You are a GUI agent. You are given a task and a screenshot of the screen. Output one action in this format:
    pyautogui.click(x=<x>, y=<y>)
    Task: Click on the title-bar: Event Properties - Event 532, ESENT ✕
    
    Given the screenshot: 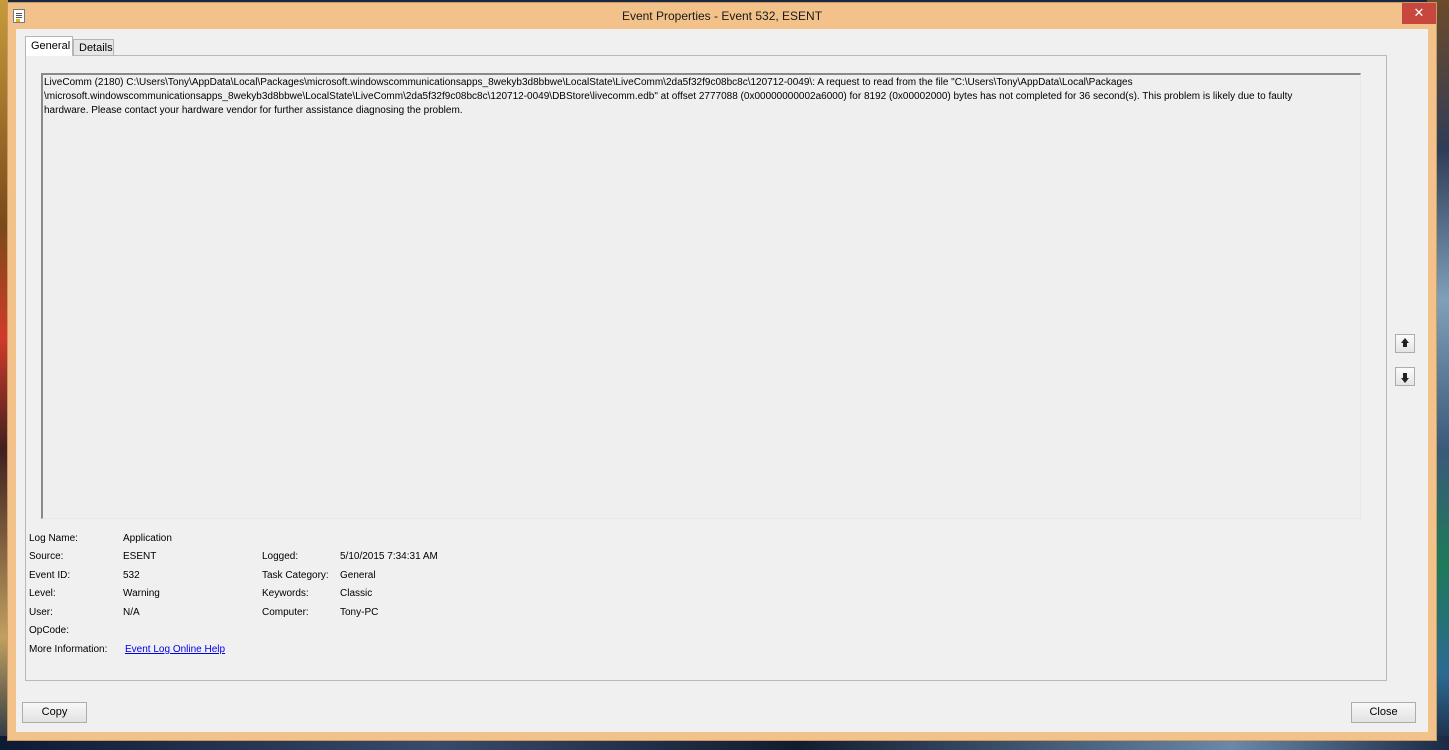 What is the action you would take?
    pyautogui.click(x=722, y=16)
    